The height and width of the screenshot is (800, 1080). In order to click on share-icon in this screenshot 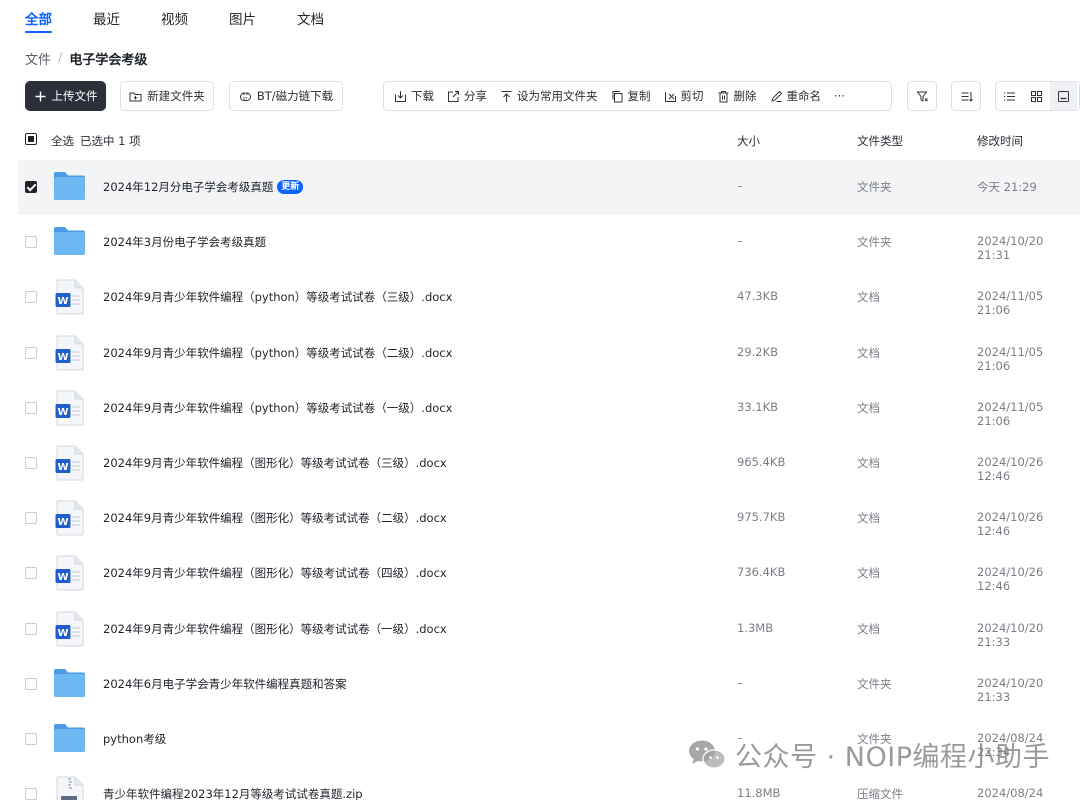, I will do `click(453, 96)`.